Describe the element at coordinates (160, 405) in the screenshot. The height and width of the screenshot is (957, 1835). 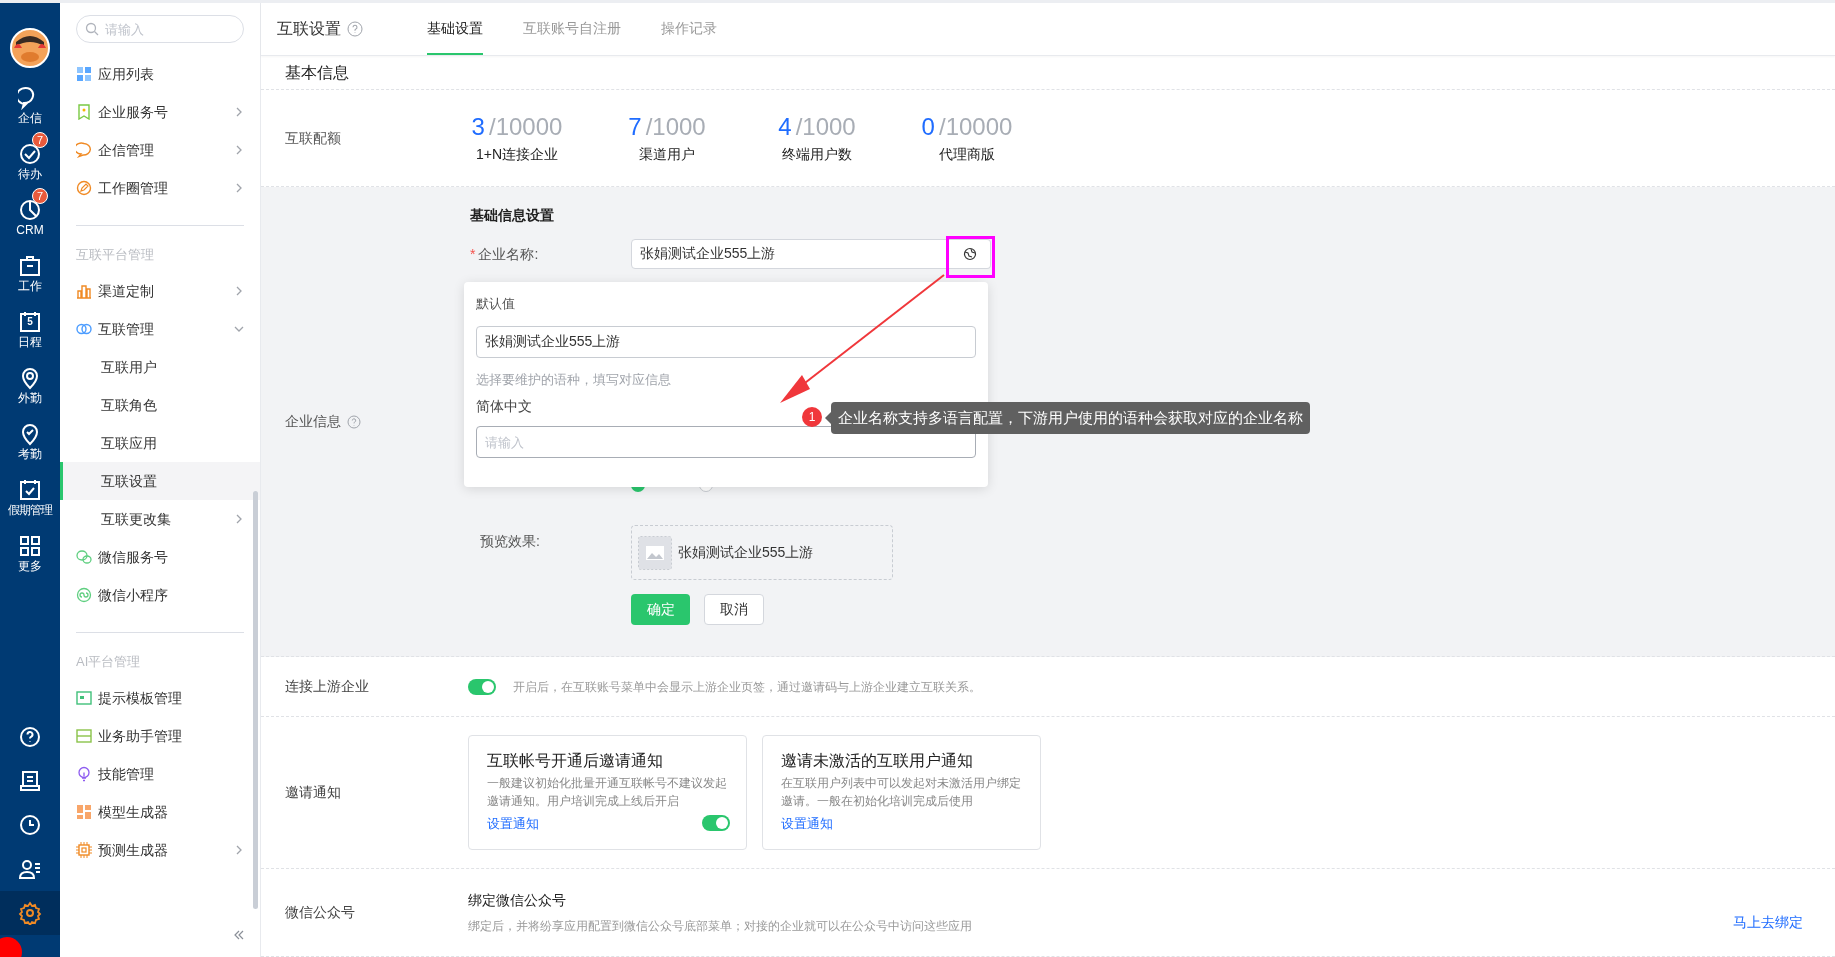
I see `sidebar-subitem: 互联角色` at that location.